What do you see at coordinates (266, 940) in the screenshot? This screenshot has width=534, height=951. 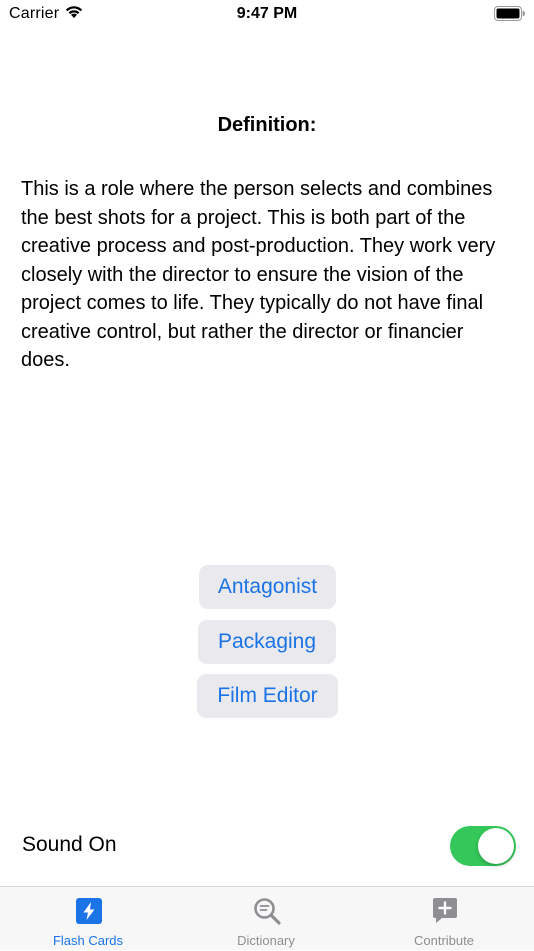 I see `tab-label-dictionary: Dictionary` at bounding box center [266, 940].